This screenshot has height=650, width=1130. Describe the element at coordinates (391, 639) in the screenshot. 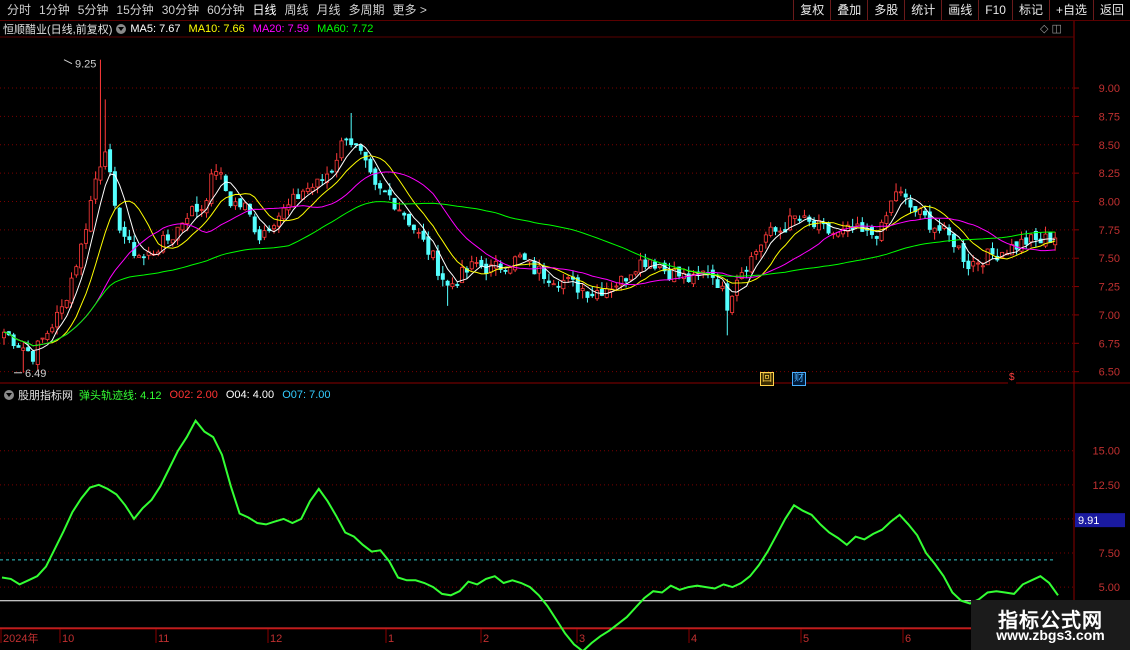

I see `x-tick-label: 1` at that location.